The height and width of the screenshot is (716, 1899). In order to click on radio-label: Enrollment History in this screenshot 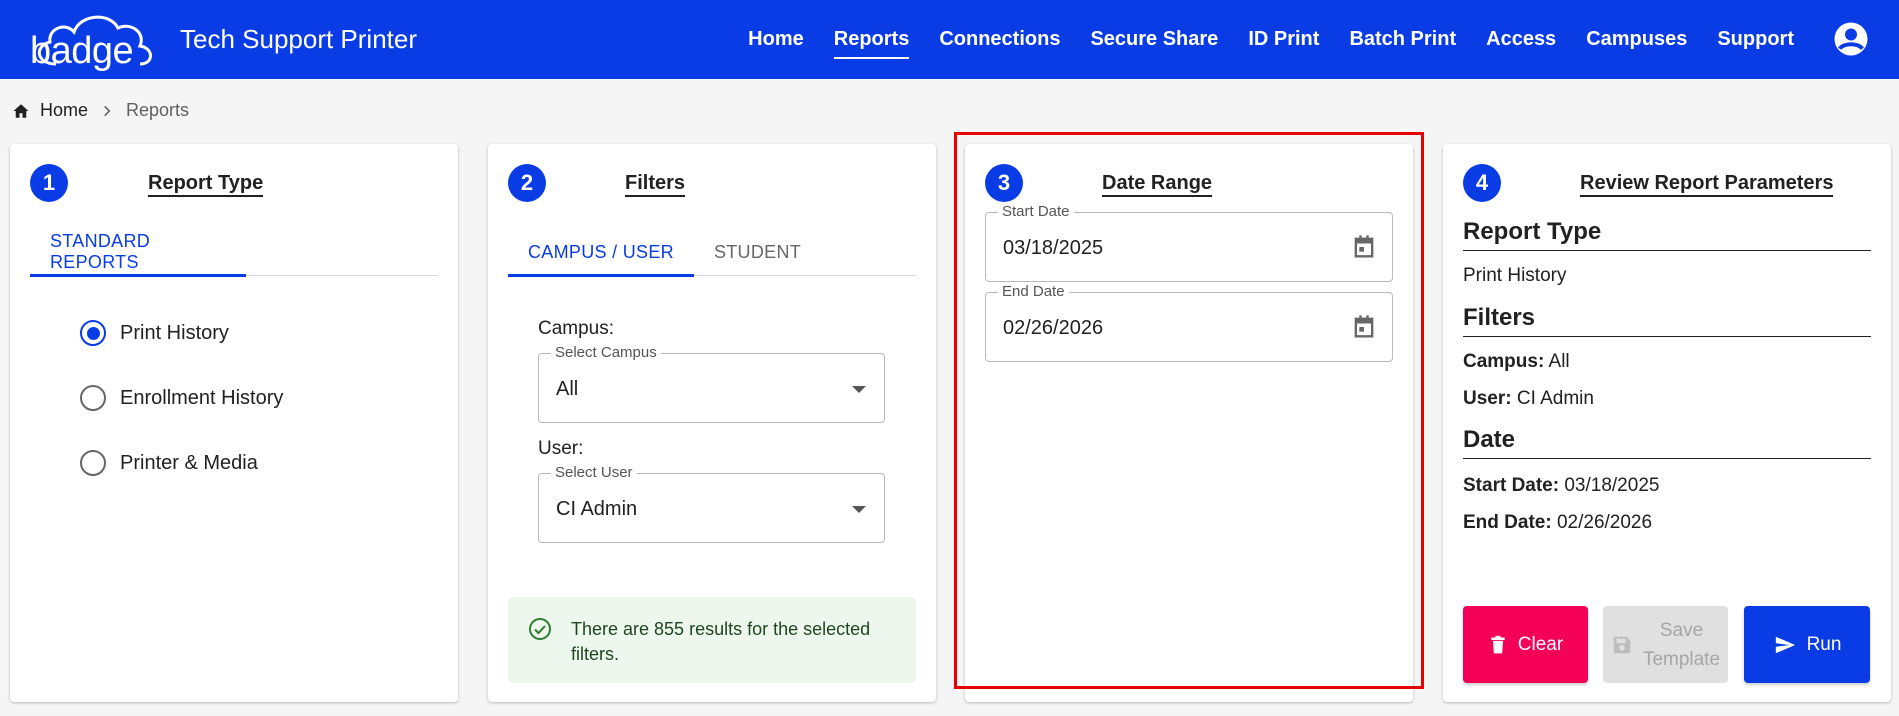, I will do `click(202, 397)`.